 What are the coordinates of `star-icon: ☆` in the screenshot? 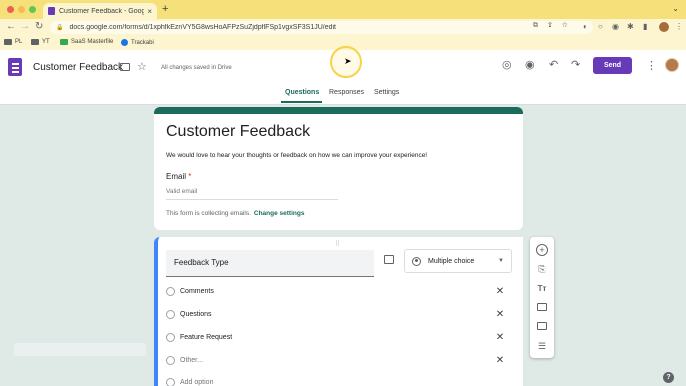 It's located at (142, 66).